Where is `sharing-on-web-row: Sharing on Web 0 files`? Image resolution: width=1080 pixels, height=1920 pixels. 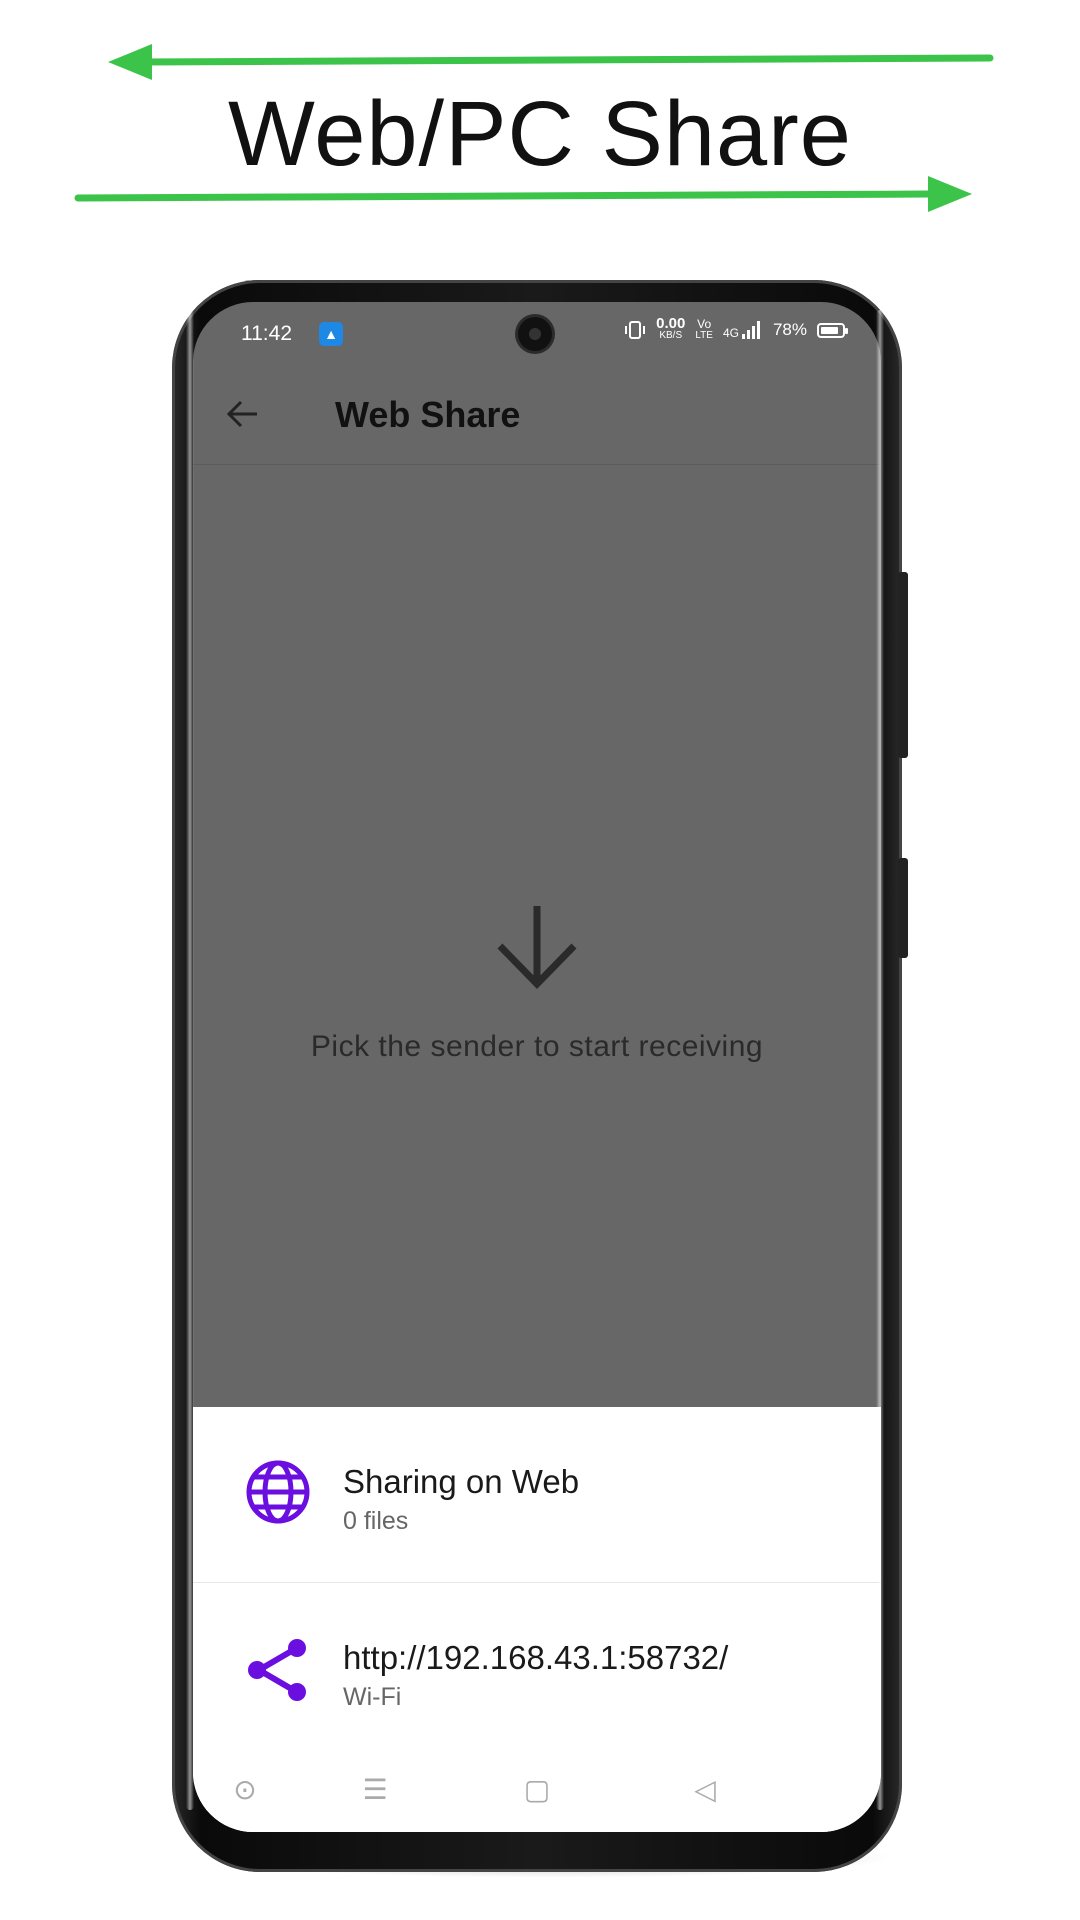 sharing-on-web-row: Sharing on Web 0 files is located at coordinates (537, 1492).